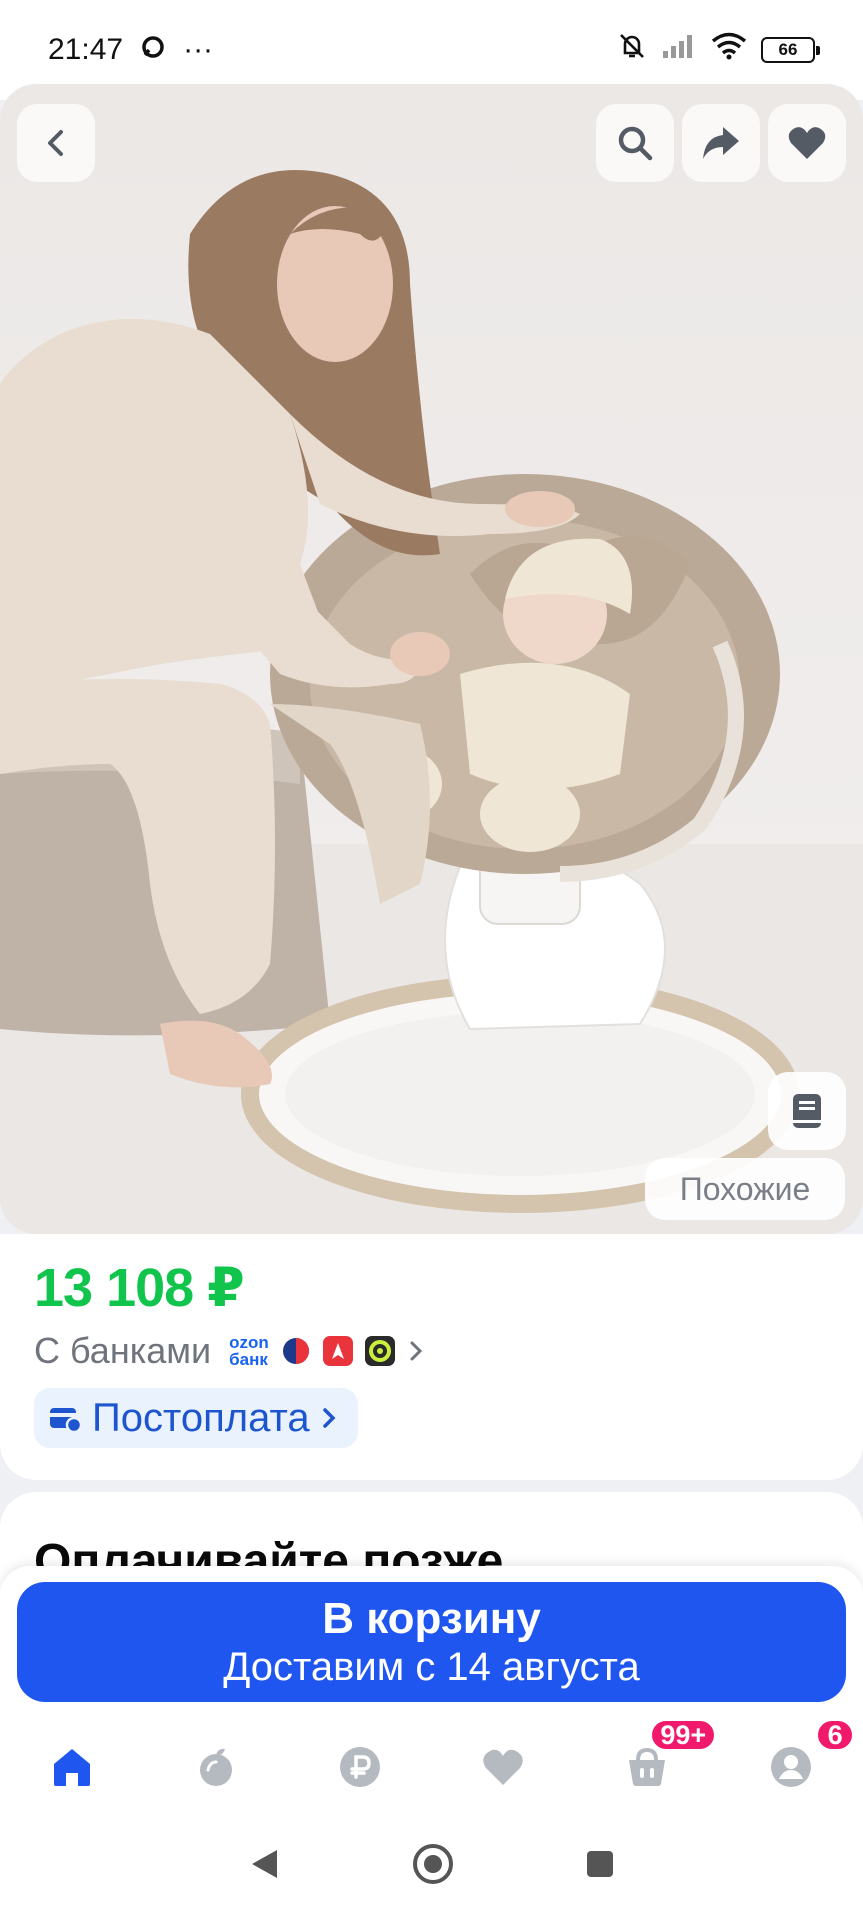 This screenshot has height=1920, width=863. Describe the element at coordinates (431, 1357) in the screenshot. I see `price-card: 13 108 ₽ С банками ozon банк Постоплата` at that location.